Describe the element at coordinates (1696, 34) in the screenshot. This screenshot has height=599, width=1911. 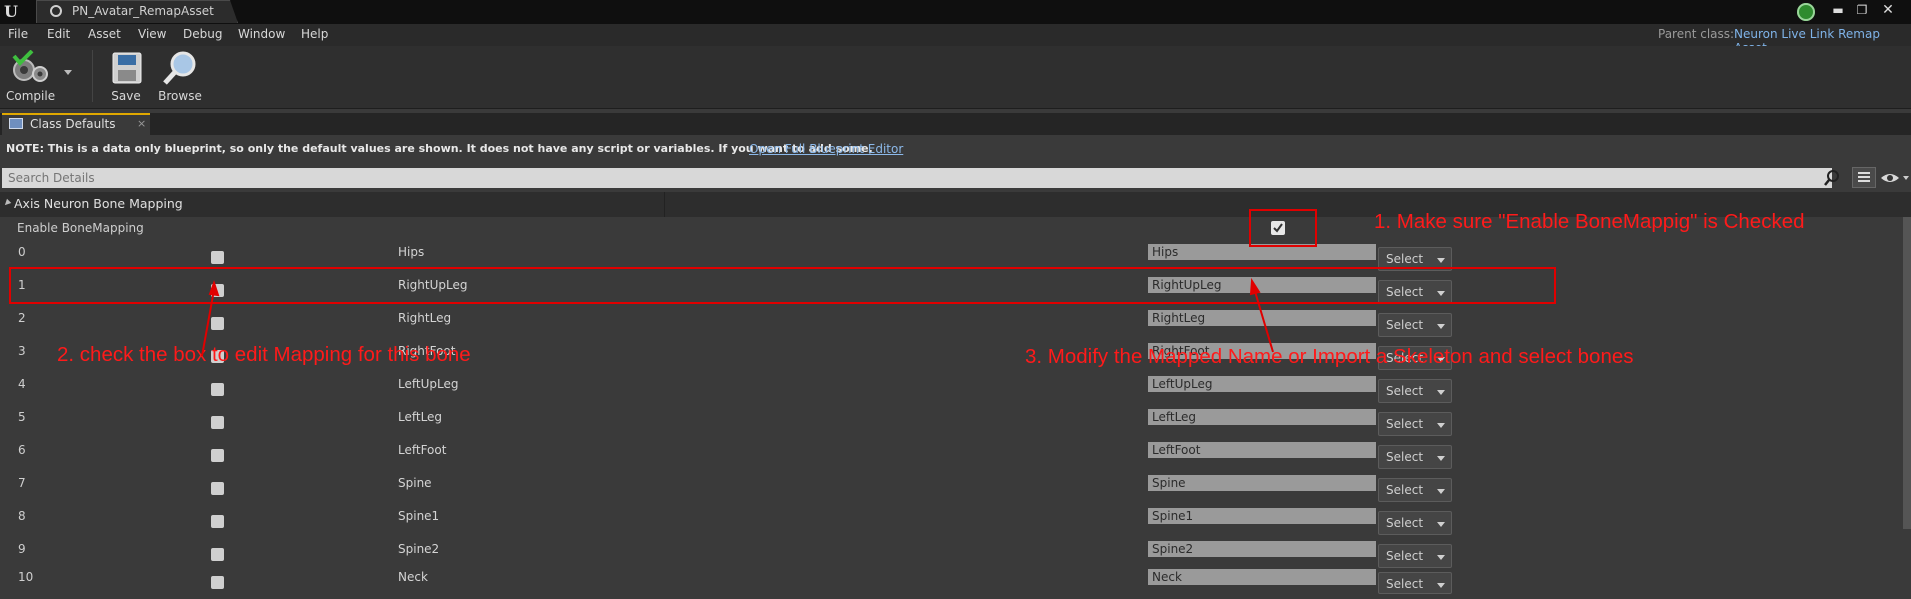
I see `parent-class-label: Parent class:` at that location.